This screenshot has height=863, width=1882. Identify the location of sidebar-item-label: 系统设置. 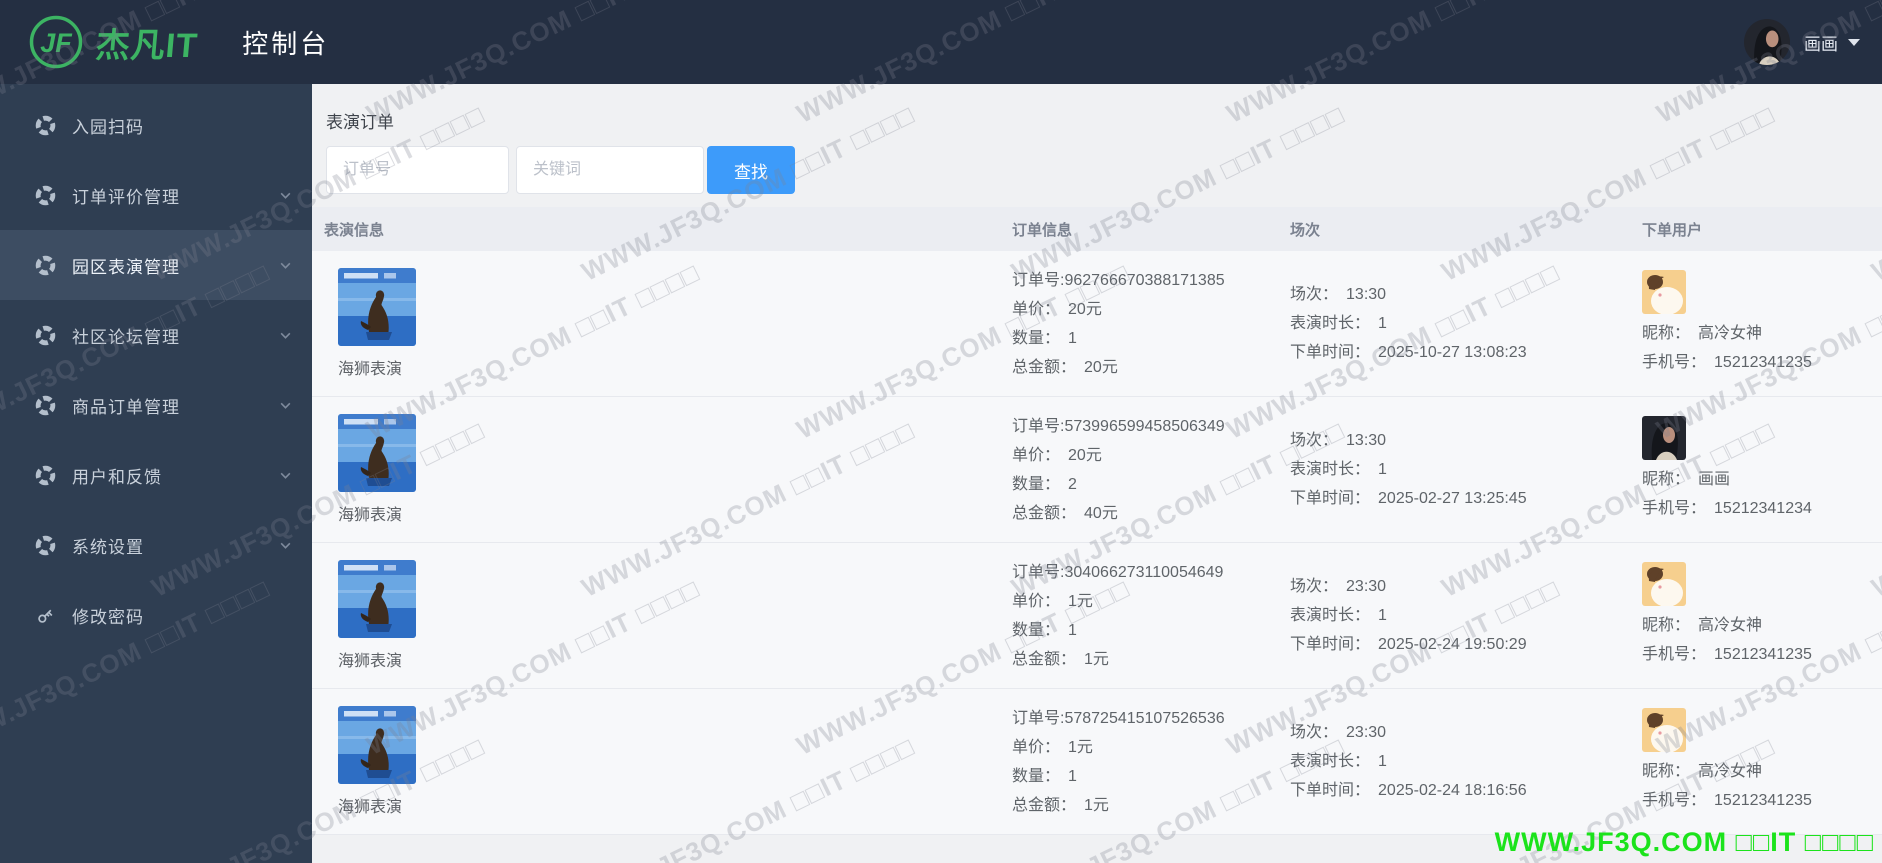
(108, 547).